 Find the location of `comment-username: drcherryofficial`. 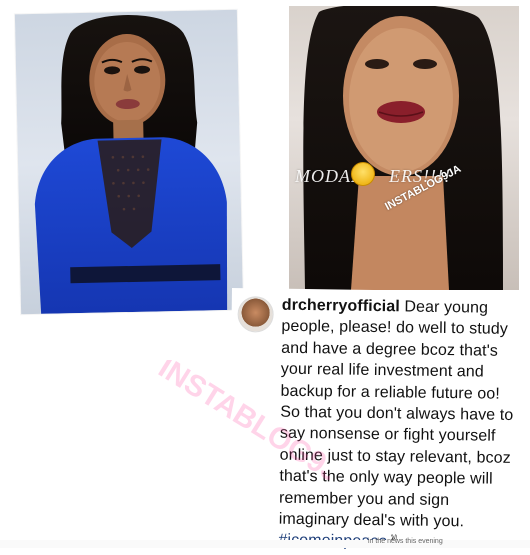

comment-username: drcherryofficial is located at coordinates (341, 306).